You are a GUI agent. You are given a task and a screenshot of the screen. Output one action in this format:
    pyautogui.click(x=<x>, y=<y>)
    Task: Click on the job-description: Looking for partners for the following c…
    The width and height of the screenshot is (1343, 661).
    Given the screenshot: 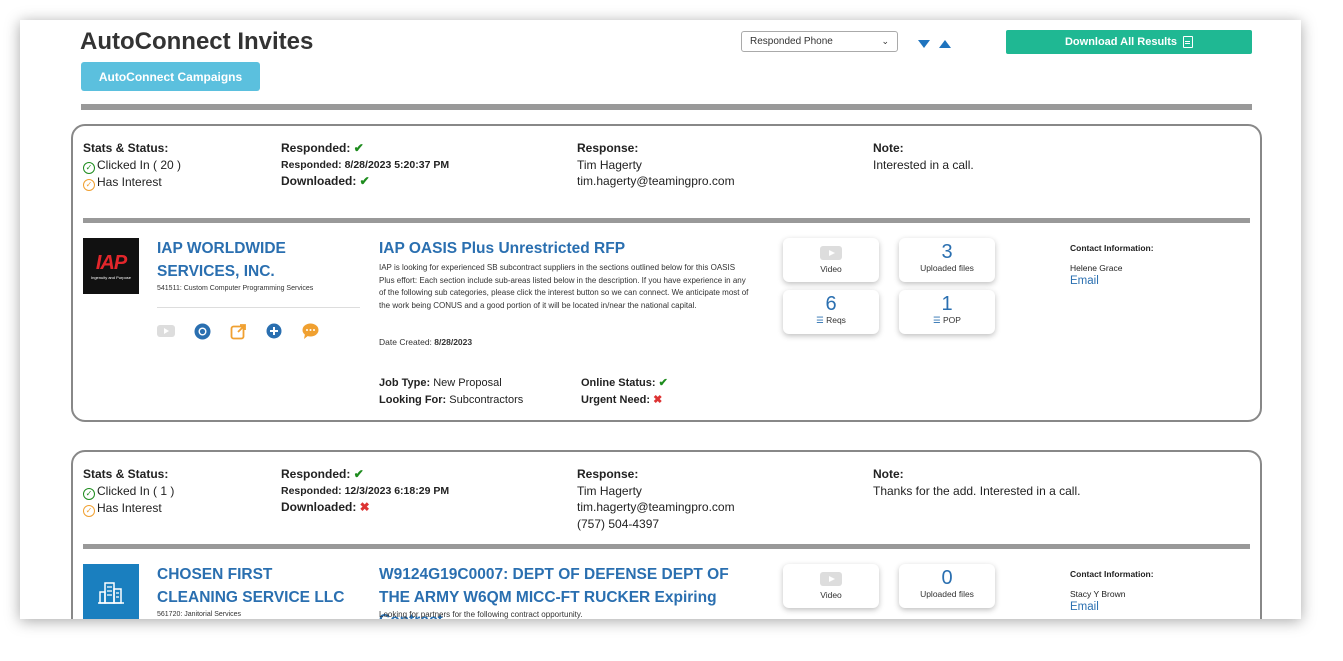 What is the action you would take?
    pyautogui.click(x=481, y=614)
    